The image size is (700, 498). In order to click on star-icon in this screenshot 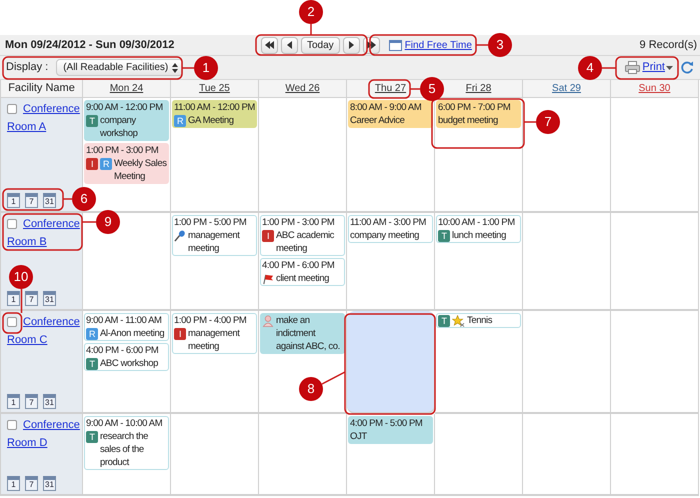, I will do `click(458, 321)`.